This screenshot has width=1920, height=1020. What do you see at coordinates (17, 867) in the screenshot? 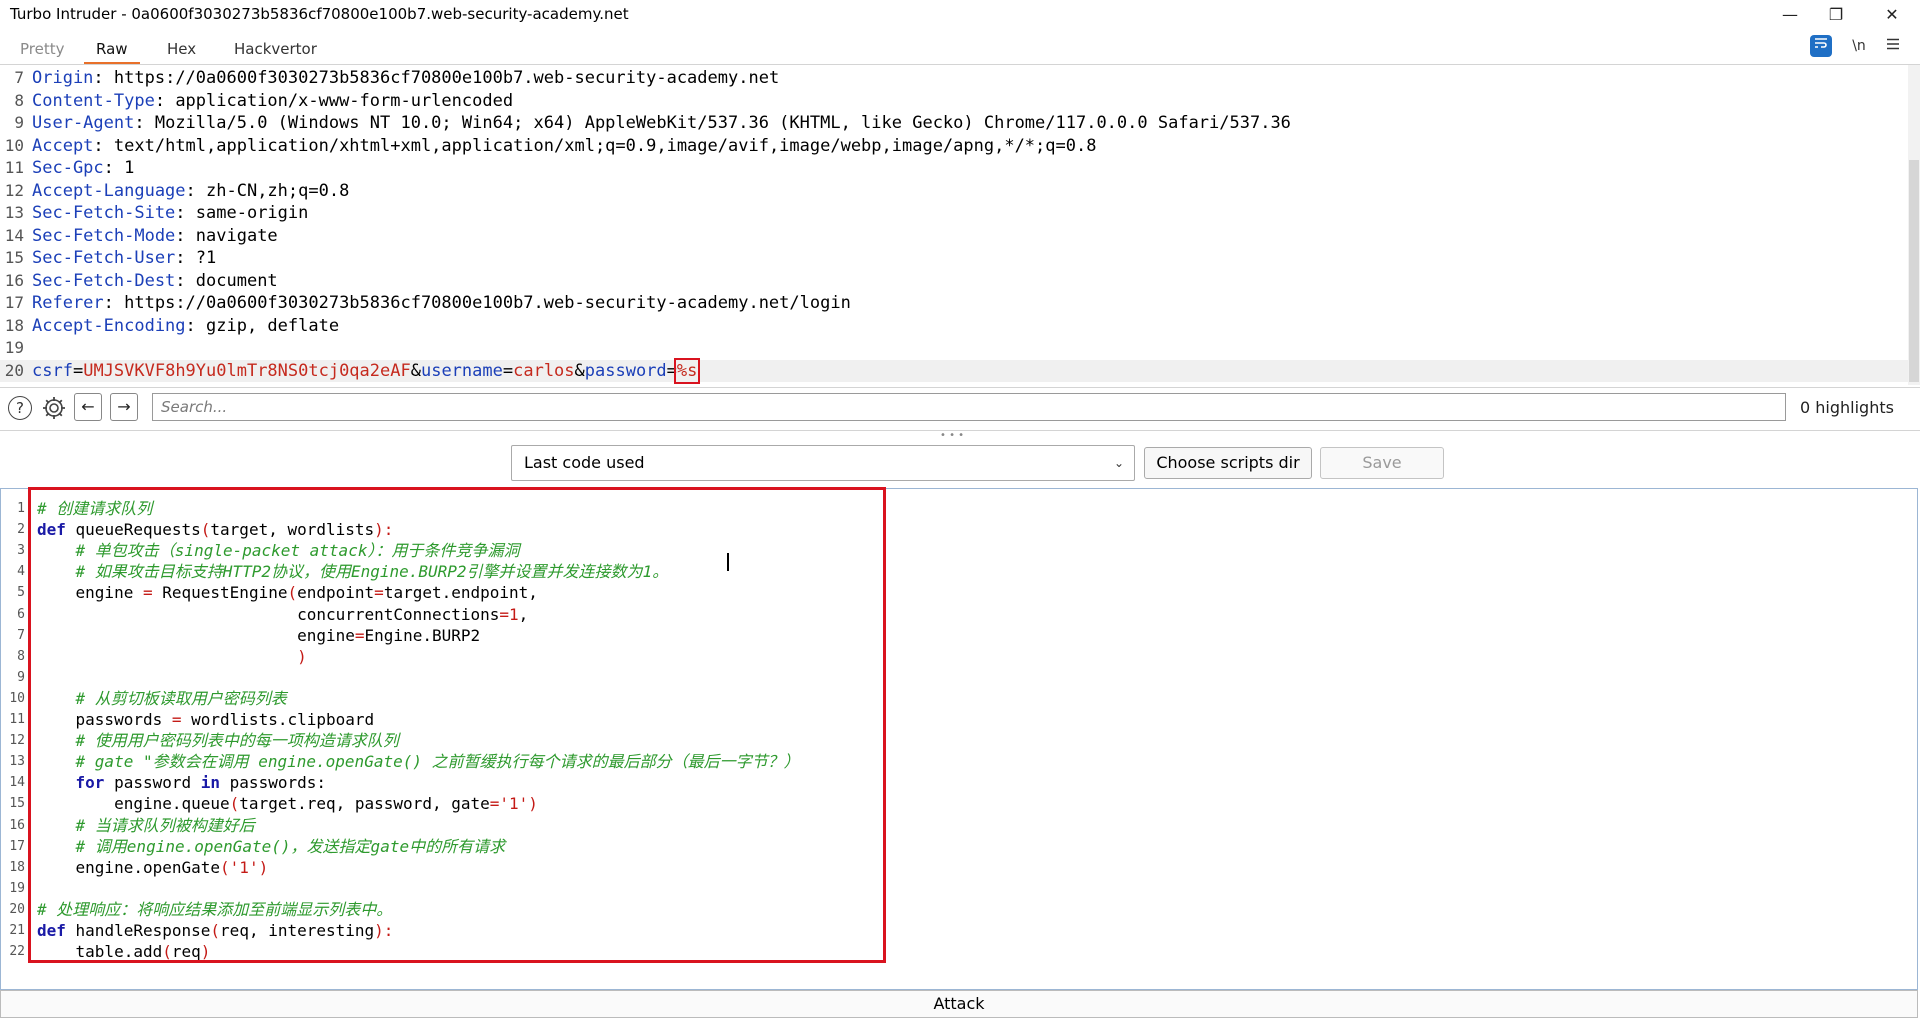
I see `line-number: 18` at bounding box center [17, 867].